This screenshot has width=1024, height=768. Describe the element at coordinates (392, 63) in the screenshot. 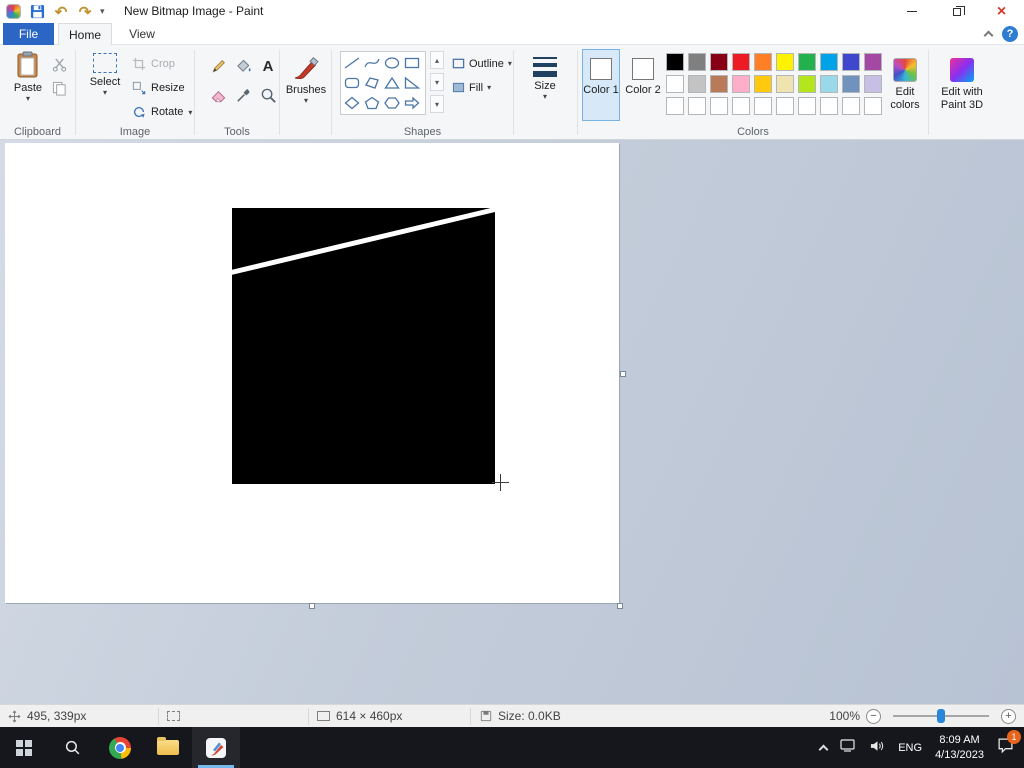

I see `shape-oval-icon` at that location.